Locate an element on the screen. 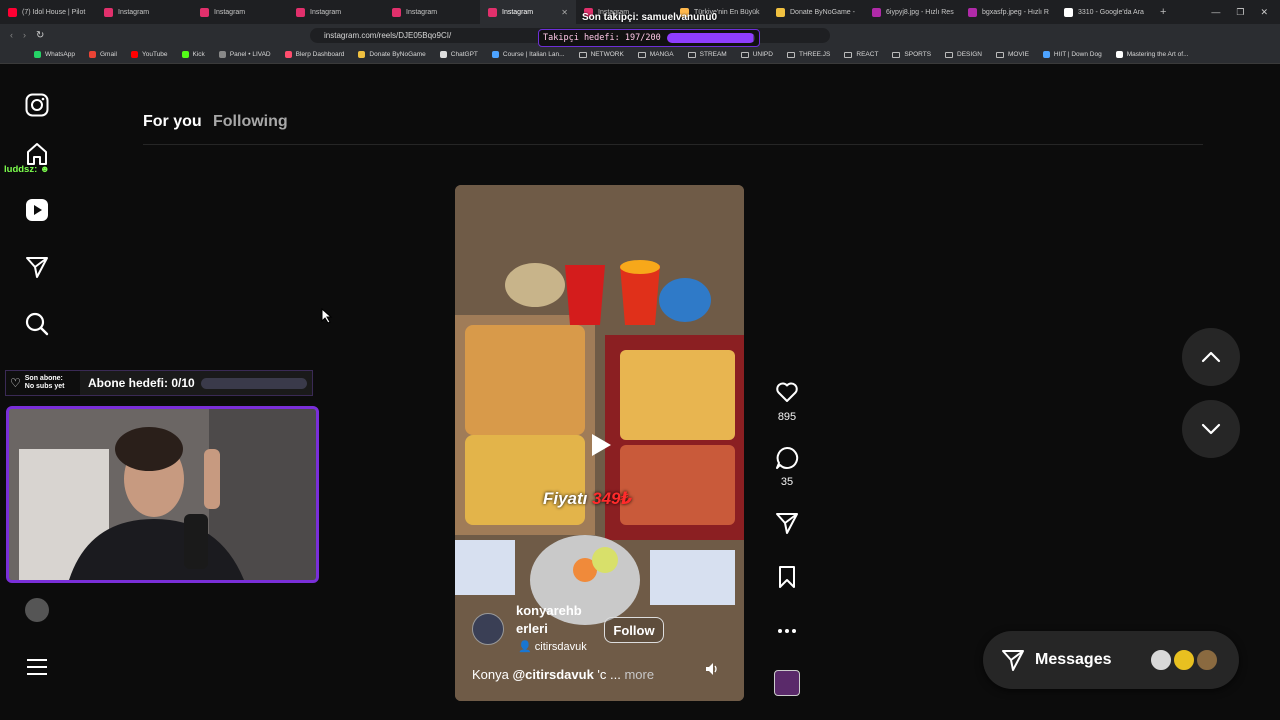 The width and height of the screenshot is (1280, 720). reel-author-name: konyarehb erleri is located at coordinates (556, 620).